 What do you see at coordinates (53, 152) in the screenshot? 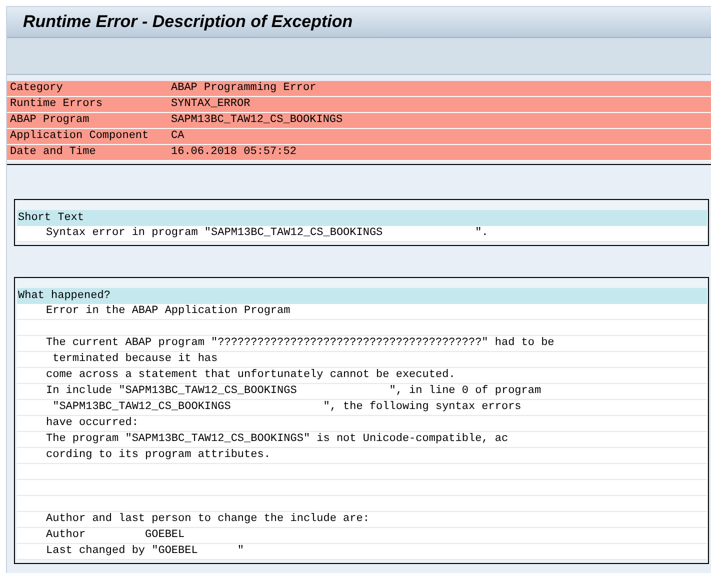
I see `info-label: Date and Time` at bounding box center [53, 152].